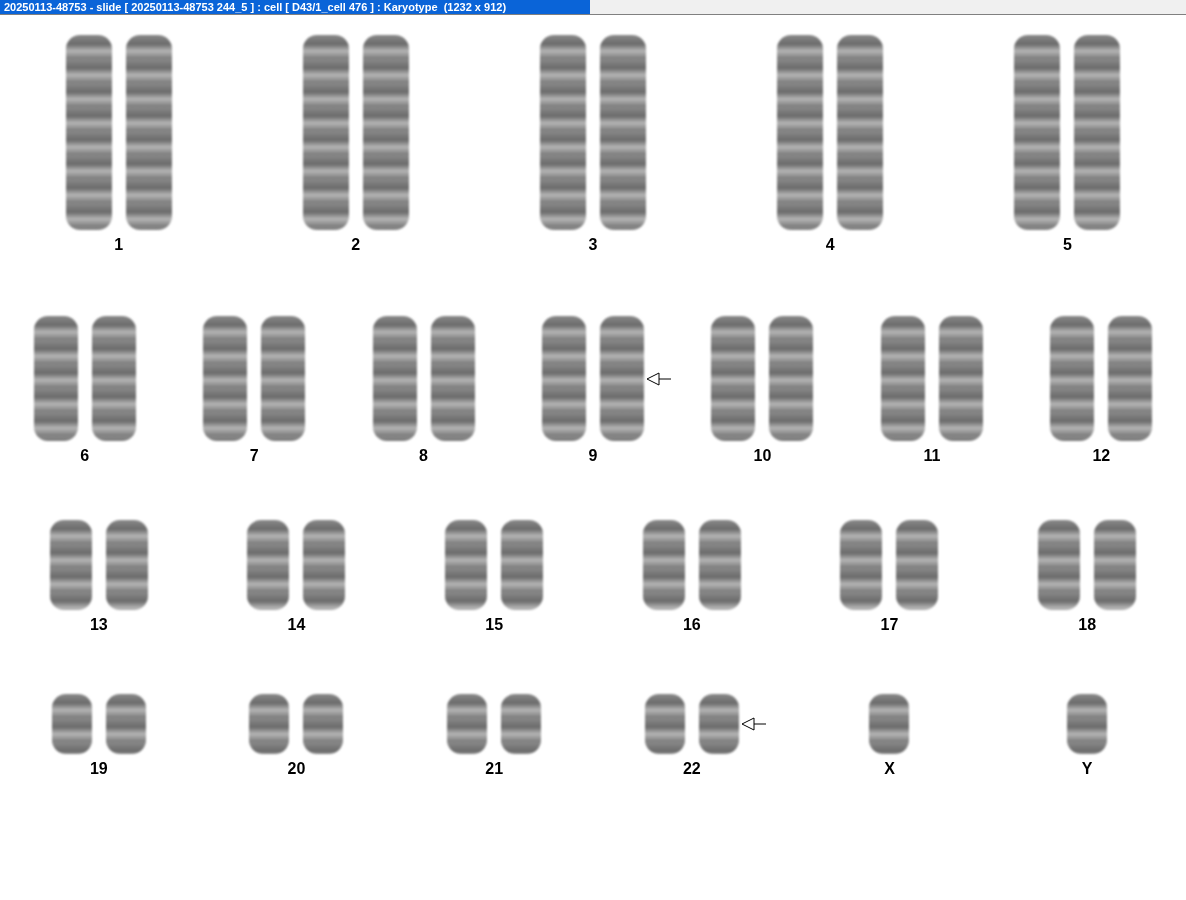 Image resolution: width=1186 pixels, height=900 pixels. What do you see at coordinates (295, 7) in the screenshot?
I see `window-title: 20250113-48753 - slide [ 20250113-48753 244_5 ] : cell [ D43/1_cell 476 ] : Karyotype (1232 x 912)` at bounding box center [295, 7].